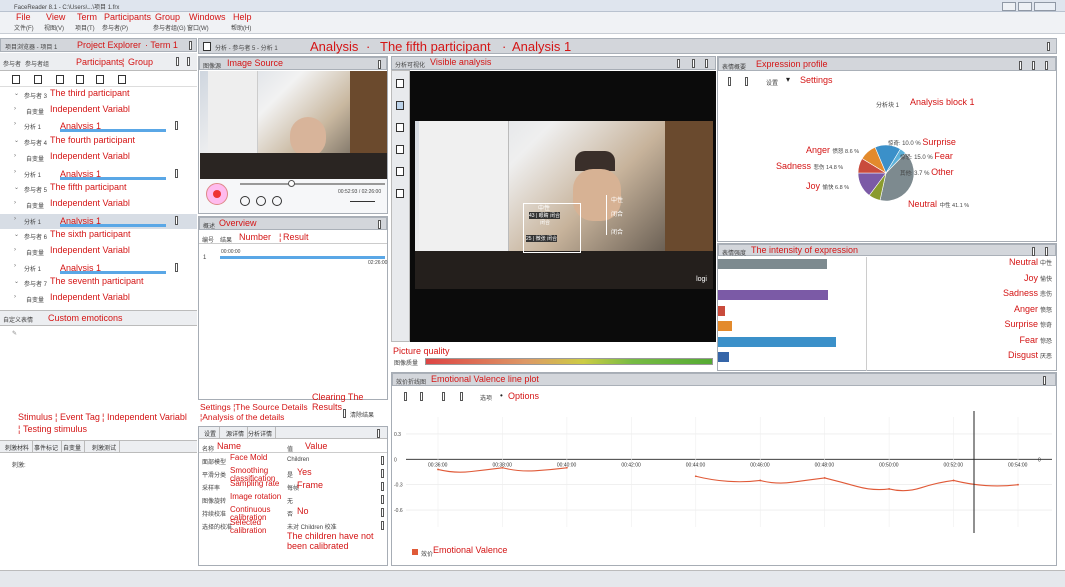 The width and height of the screenshot is (1065, 587). What do you see at coordinates (772, 82) in the screenshot?
I see `settings-menu-cn: 设置` at bounding box center [772, 82].